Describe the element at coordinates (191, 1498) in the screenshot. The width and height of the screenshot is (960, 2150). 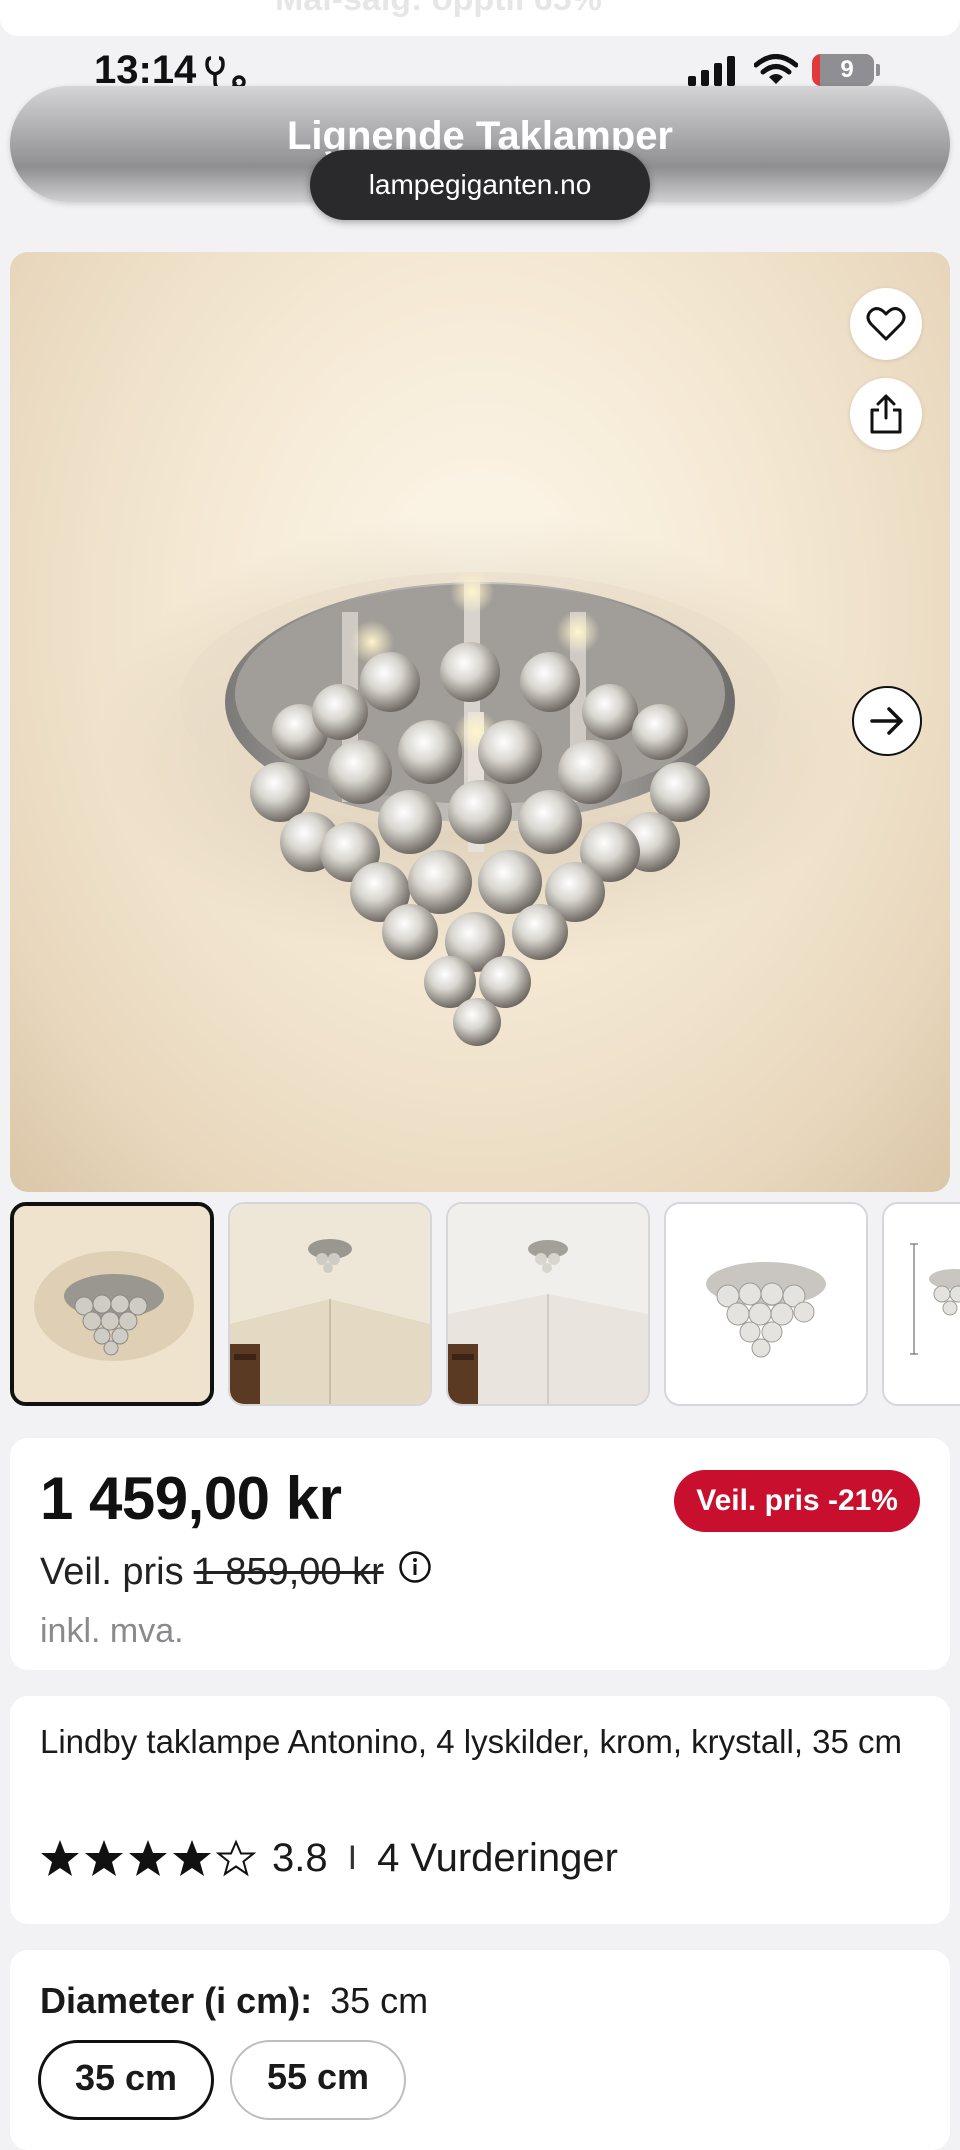
I see `current-price: 1 459,00 kr` at that location.